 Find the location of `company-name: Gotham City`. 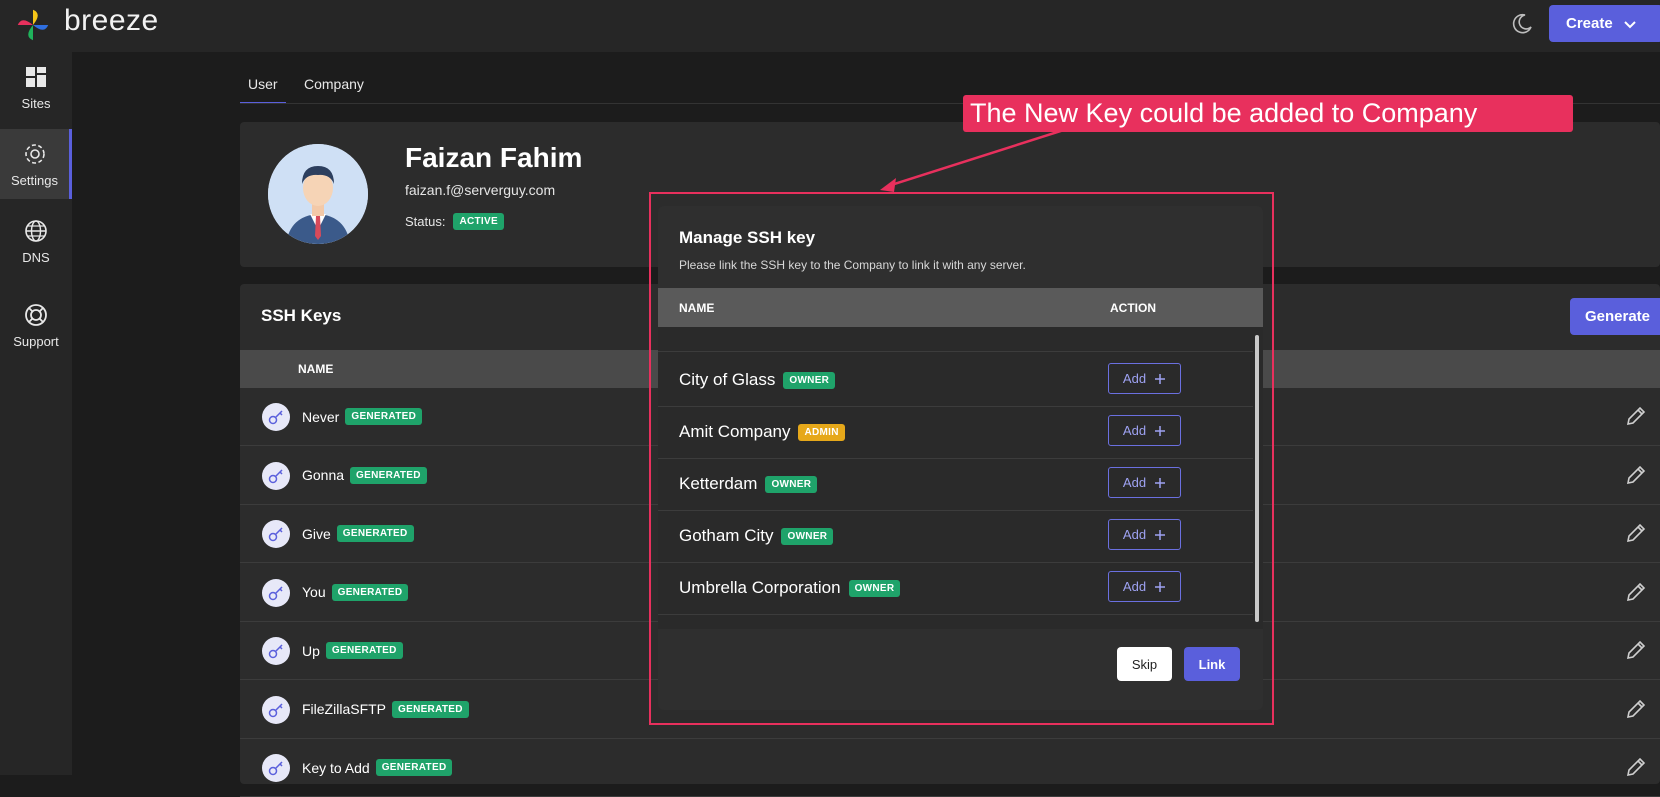

company-name: Gotham City is located at coordinates (726, 535).